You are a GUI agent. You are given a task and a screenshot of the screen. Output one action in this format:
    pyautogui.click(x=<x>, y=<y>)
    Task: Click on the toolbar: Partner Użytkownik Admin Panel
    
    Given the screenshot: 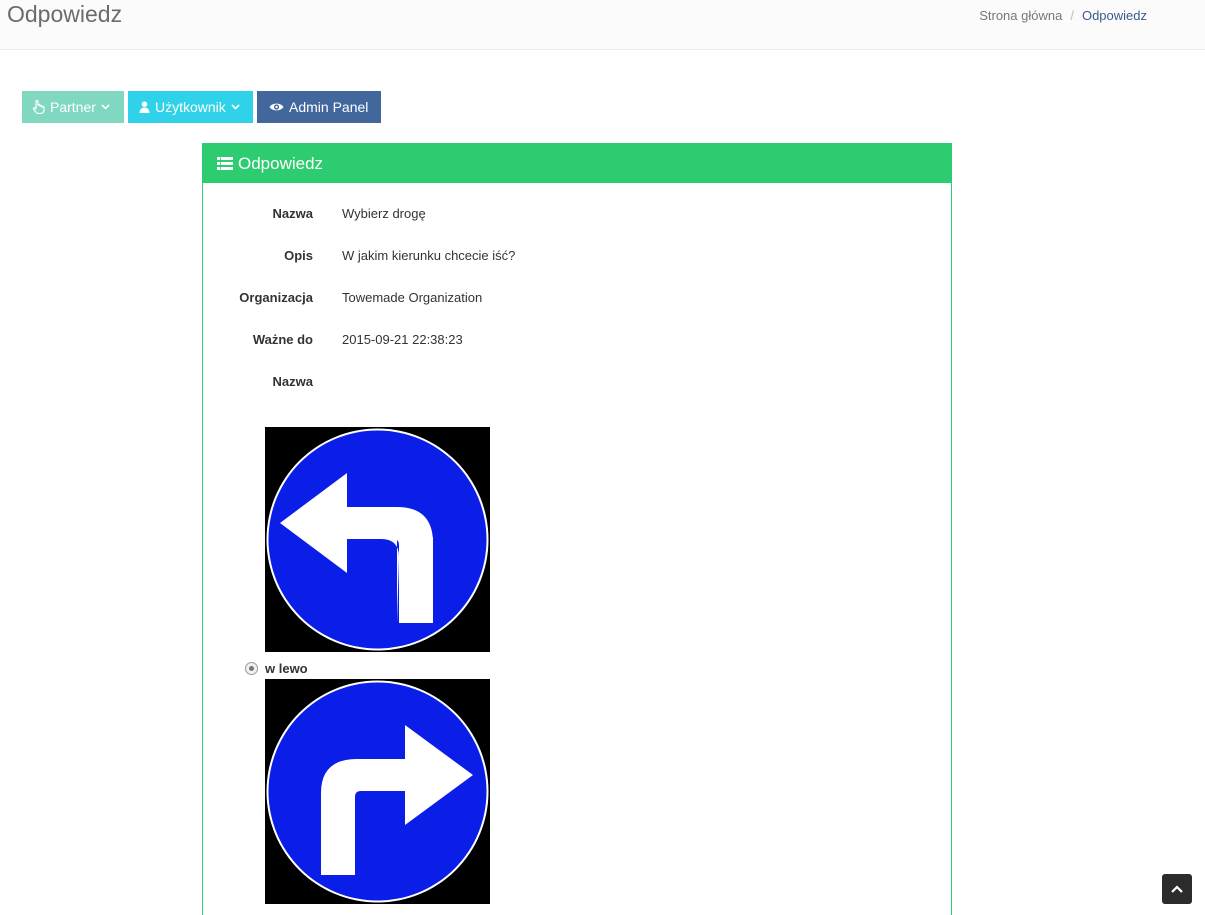 What is the action you would take?
    pyautogui.click(x=201, y=107)
    